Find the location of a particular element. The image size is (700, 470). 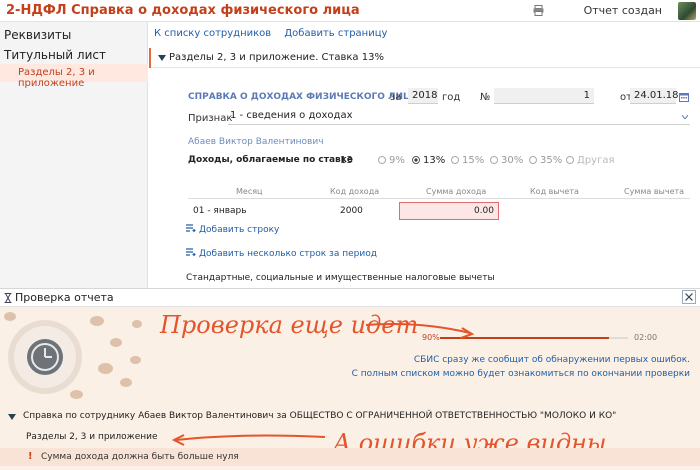

add-page-link: Добавить страницу is located at coordinates (335, 33).